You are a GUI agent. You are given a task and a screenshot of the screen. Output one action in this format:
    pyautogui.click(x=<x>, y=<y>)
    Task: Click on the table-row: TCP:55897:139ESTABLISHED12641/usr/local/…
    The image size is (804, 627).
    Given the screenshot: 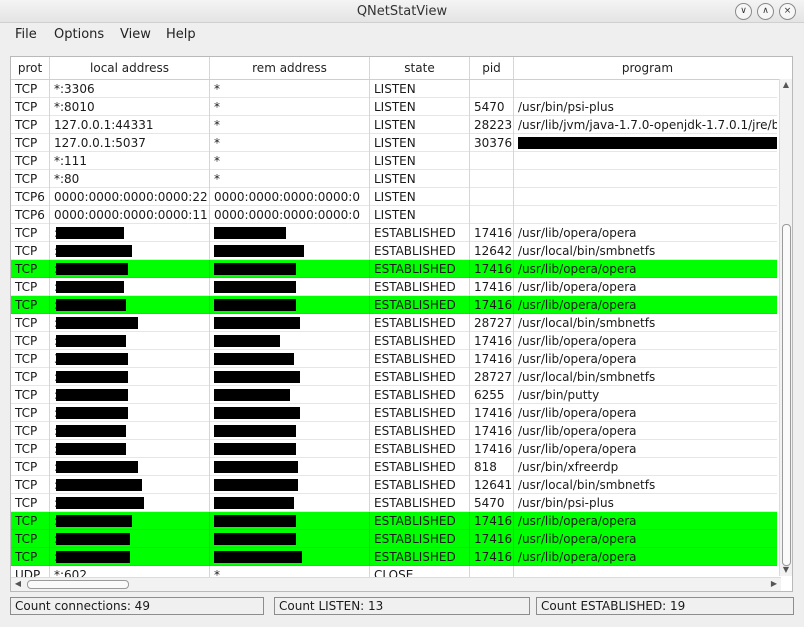 What is the action you would take?
    pyautogui.click(x=394, y=485)
    